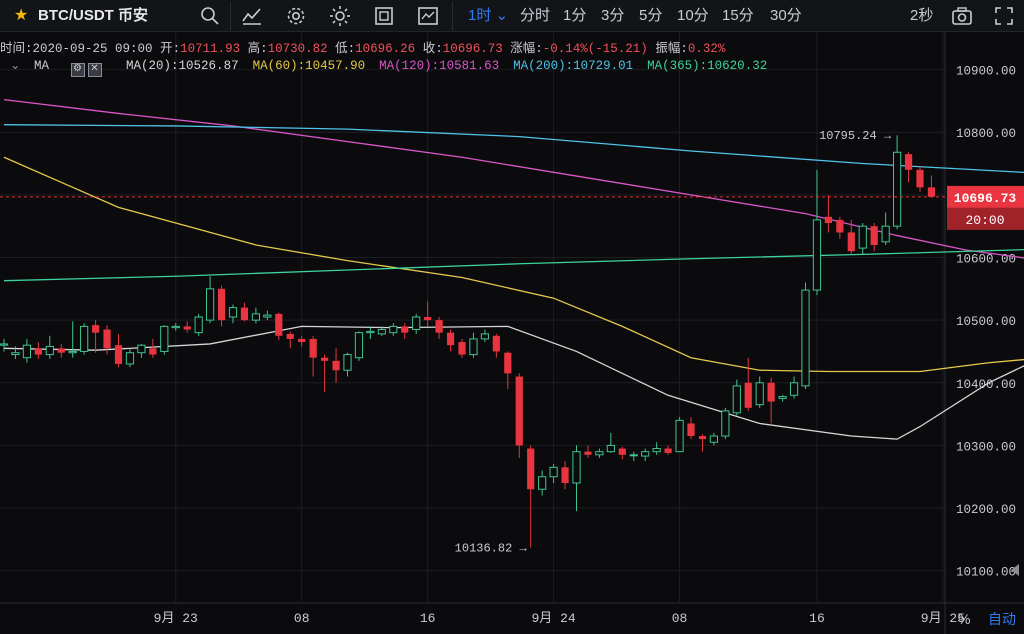 The height and width of the screenshot is (634, 1024). Describe the element at coordinates (432, 49) in the screenshot. I see `close-label: 收:` at that location.